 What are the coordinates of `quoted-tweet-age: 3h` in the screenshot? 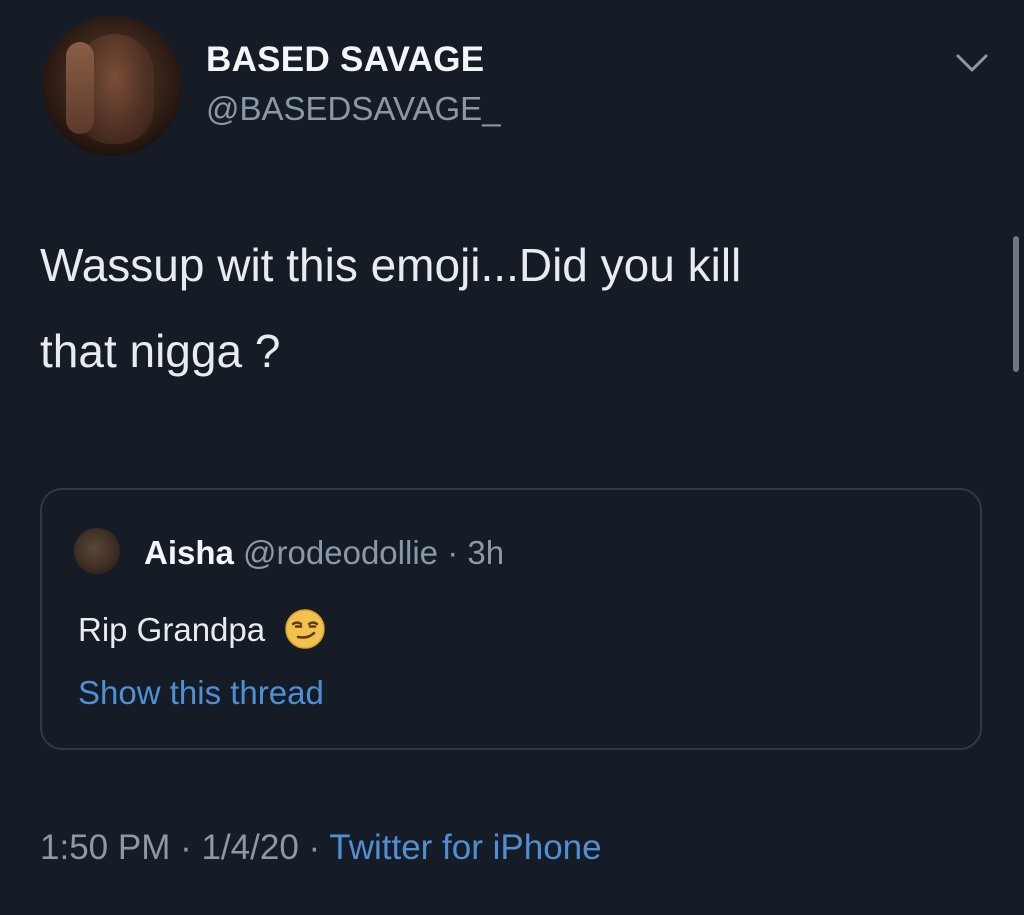 It's located at (486, 552).